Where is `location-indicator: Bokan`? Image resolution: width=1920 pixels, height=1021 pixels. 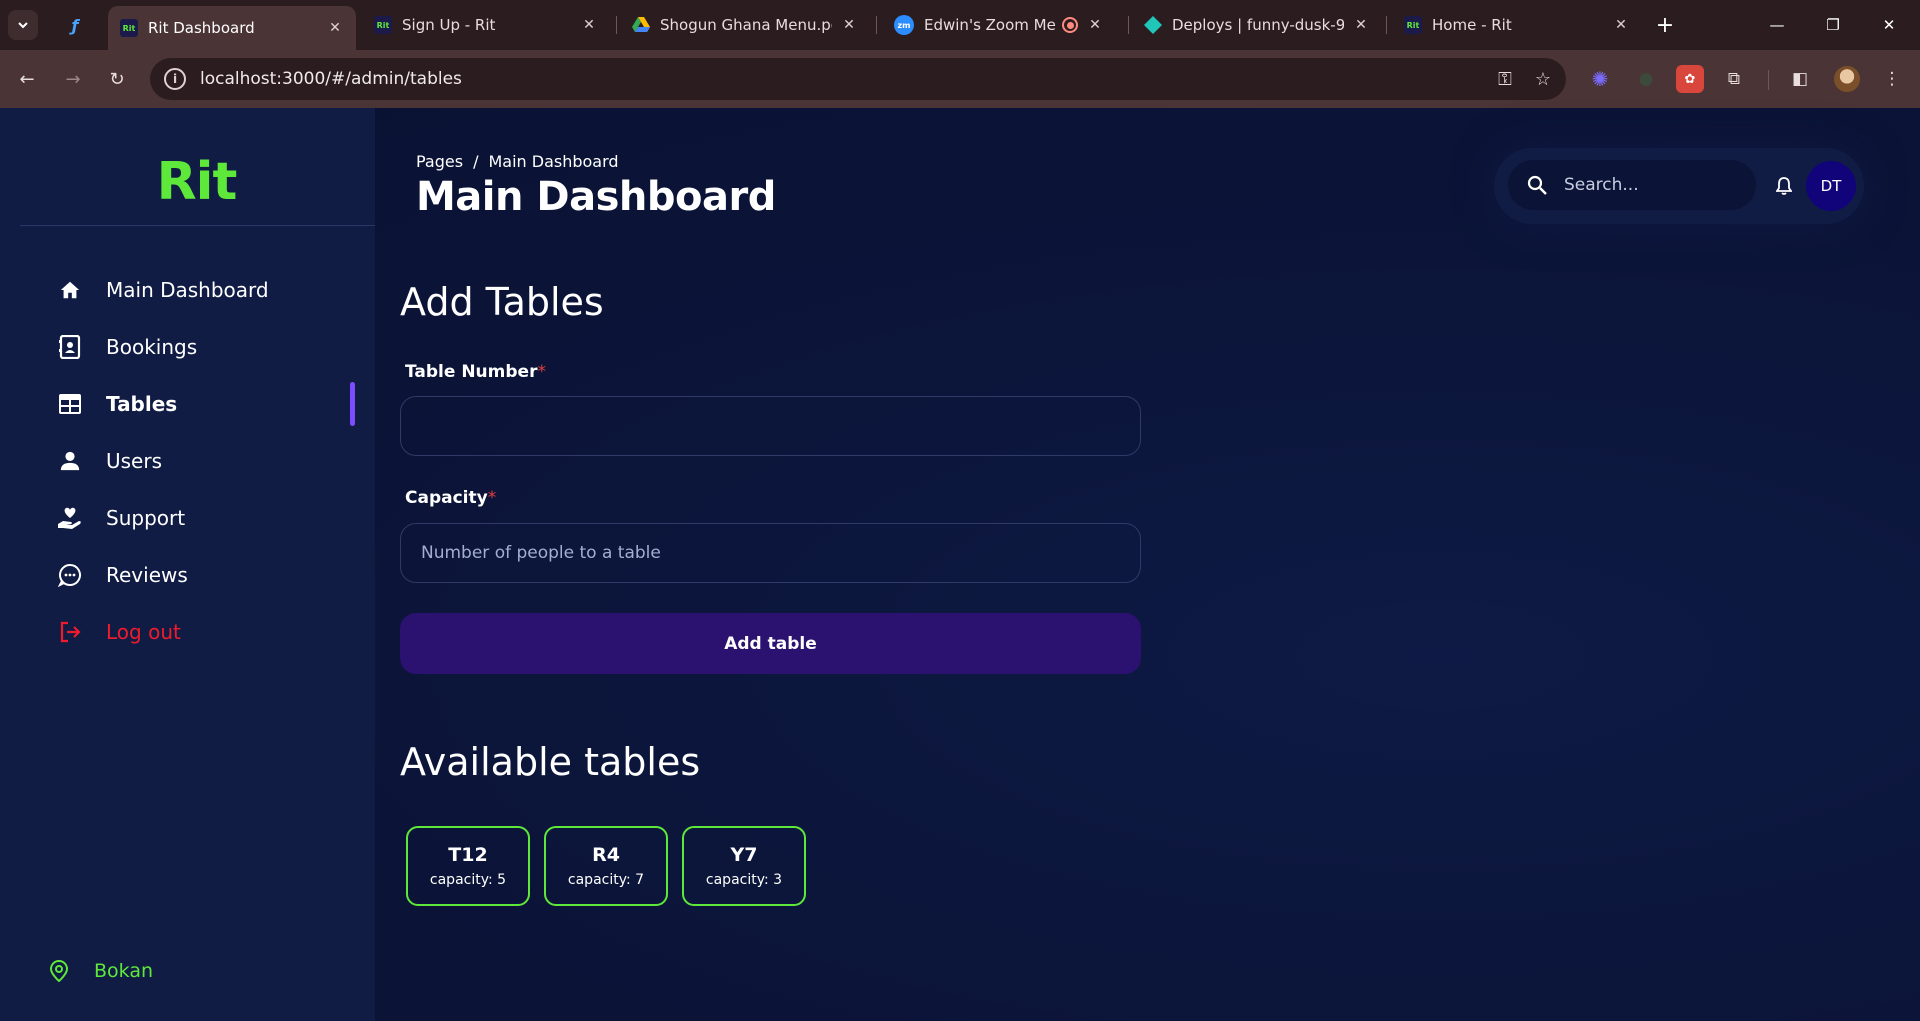
location-indicator: Bokan is located at coordinates (100, 971).